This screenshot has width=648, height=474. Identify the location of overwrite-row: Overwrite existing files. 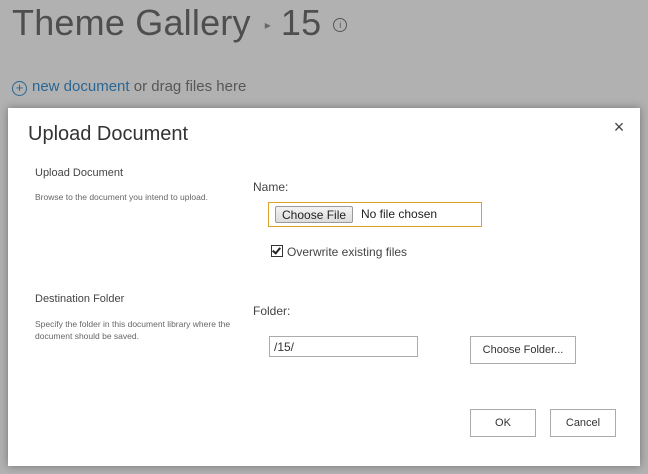
(339, 252).